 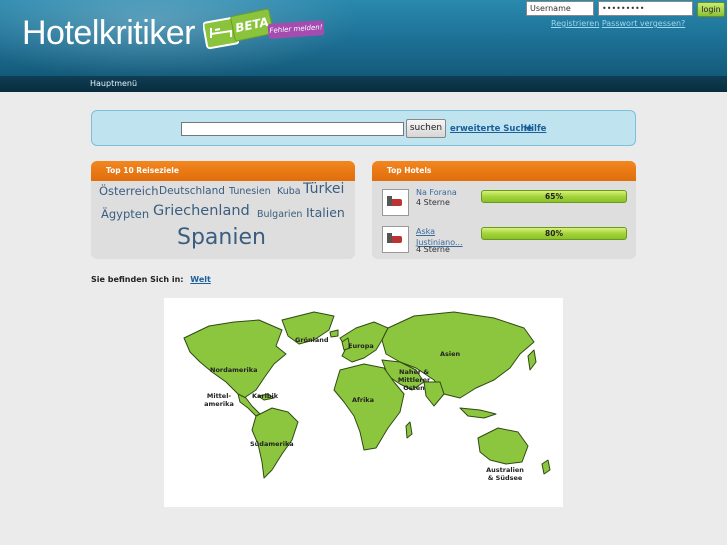 What do you see at coordinates (503, 446) in the screenshot?
I see `region-australia` at bounding box center [503, 446].